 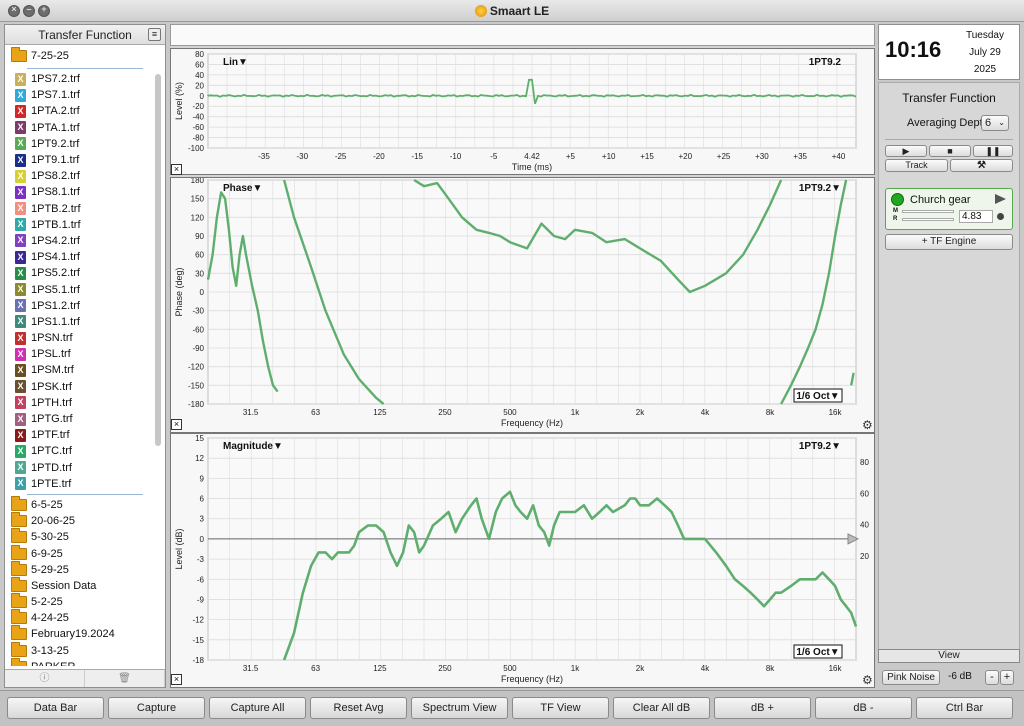 What do you see at coordinates (1000, 199) in the screenshot?
I see `engine-play-arrow-icon` at bounding box center [1000, 199].